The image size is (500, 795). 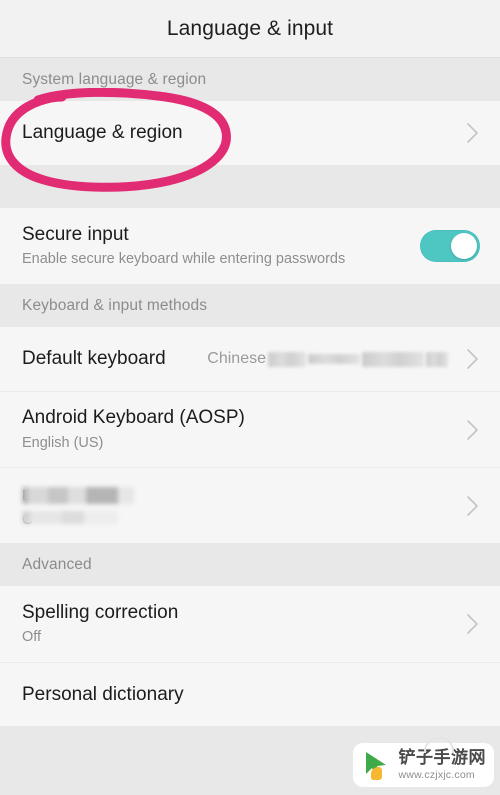 I want to click on redaction-block-title, so click(x=78, y=495).